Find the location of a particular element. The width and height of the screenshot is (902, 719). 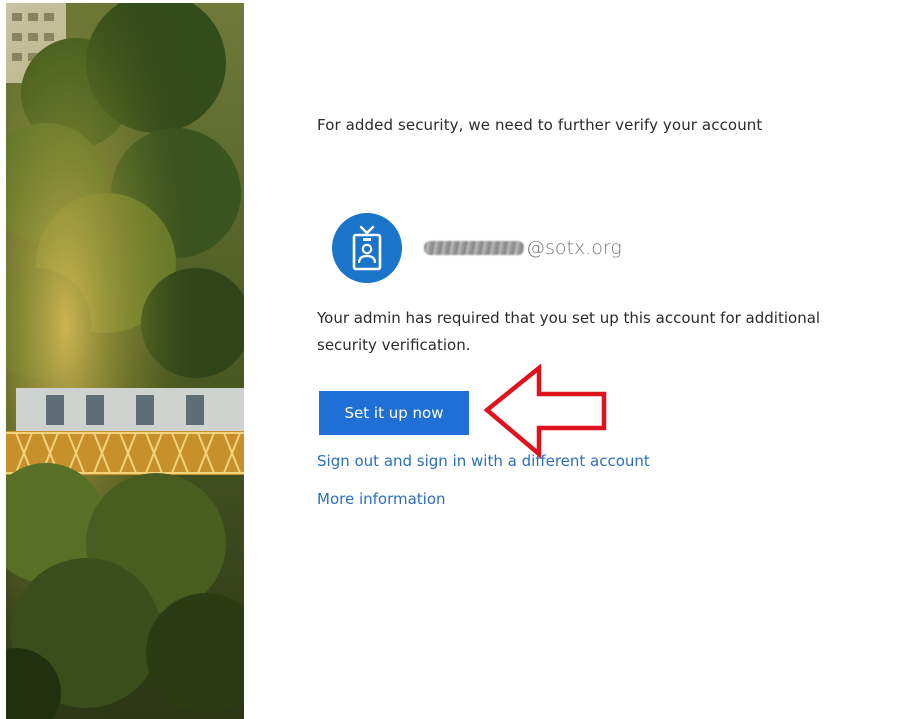

id-badge-icon is located at coordinates (367, 248).